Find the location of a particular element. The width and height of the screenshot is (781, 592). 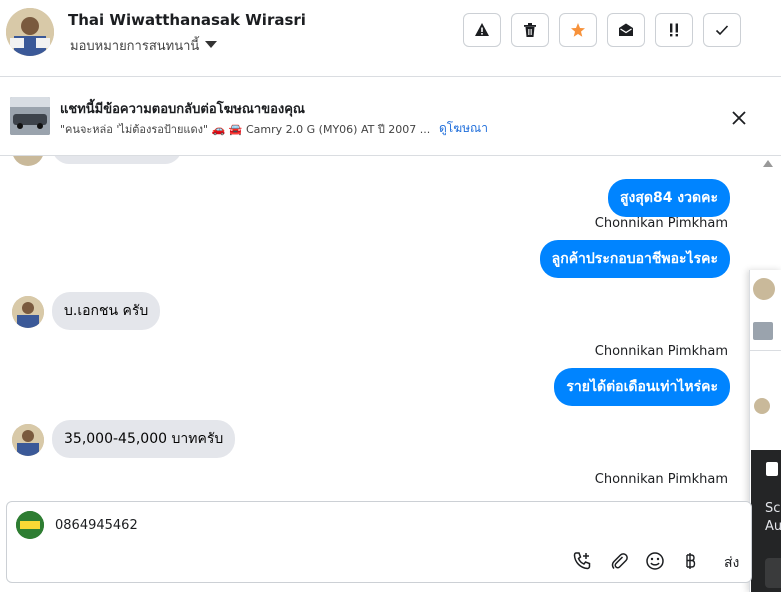

emoji-icon is located at coordinates (655, 561).